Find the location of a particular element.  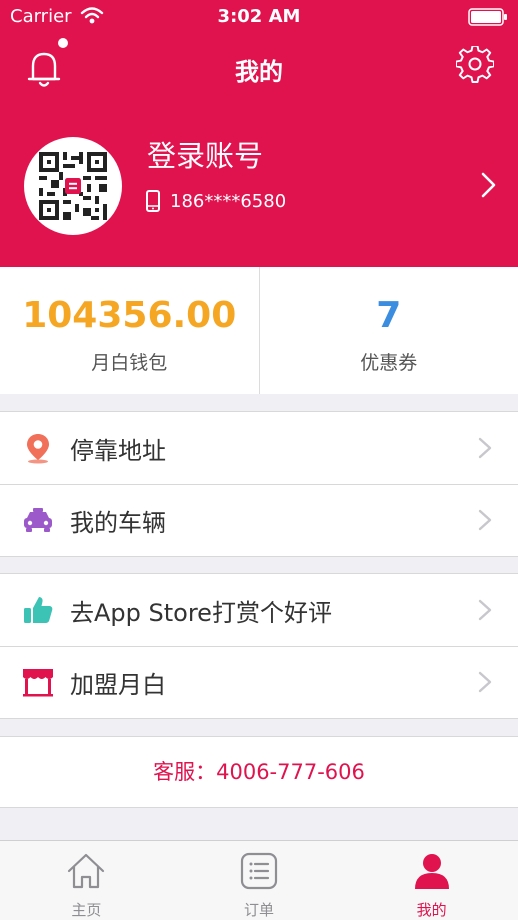

phone-number: 186****6580 is located at coordinates (228, 201).